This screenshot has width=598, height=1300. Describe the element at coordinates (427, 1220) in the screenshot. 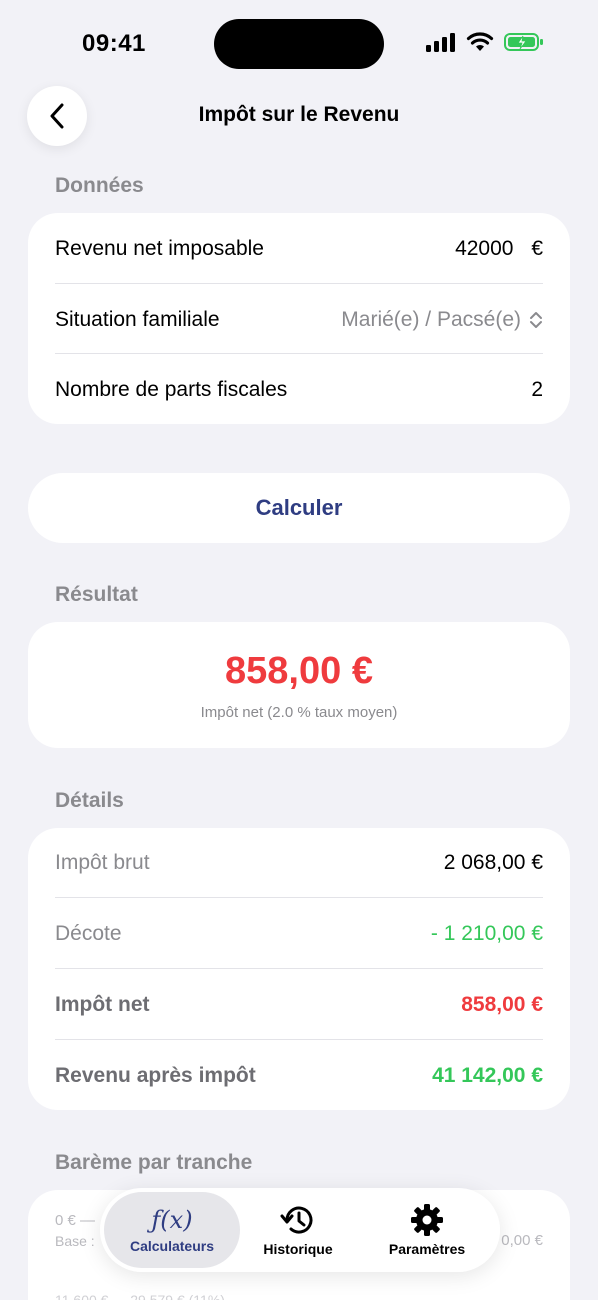

I see `gear-icon` at that location.